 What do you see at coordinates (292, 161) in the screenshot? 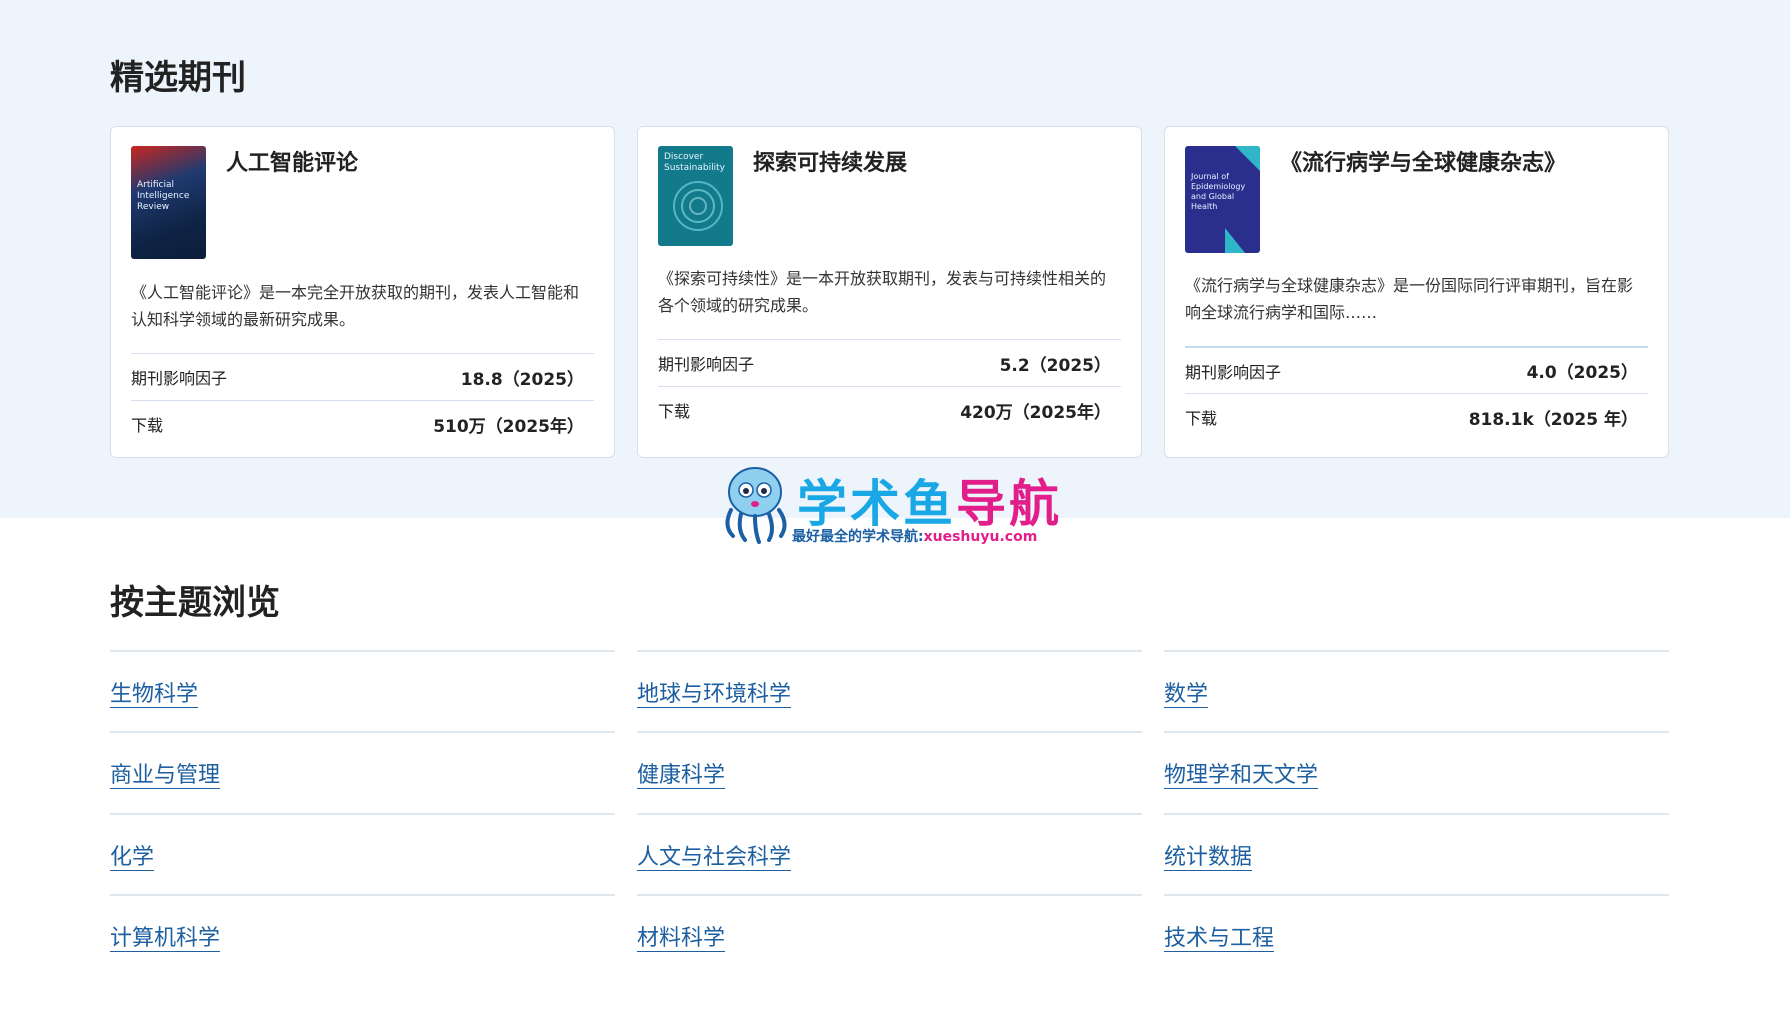
I see `journal-title: 人工智能评论` at bounding box center [292, 161].